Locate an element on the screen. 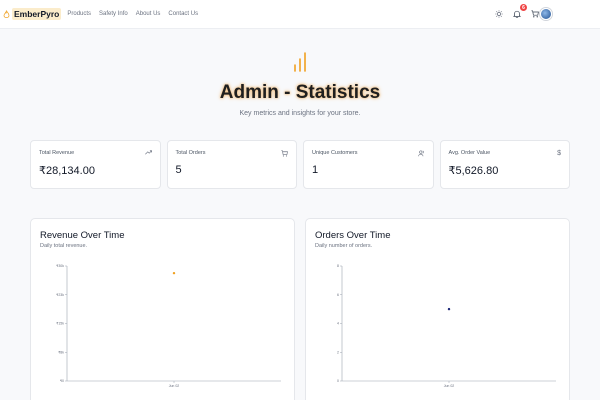 The width and height of the screenshot is (600, 400). stat-label: Avg. Order Value is located at coordinates (469, 153).